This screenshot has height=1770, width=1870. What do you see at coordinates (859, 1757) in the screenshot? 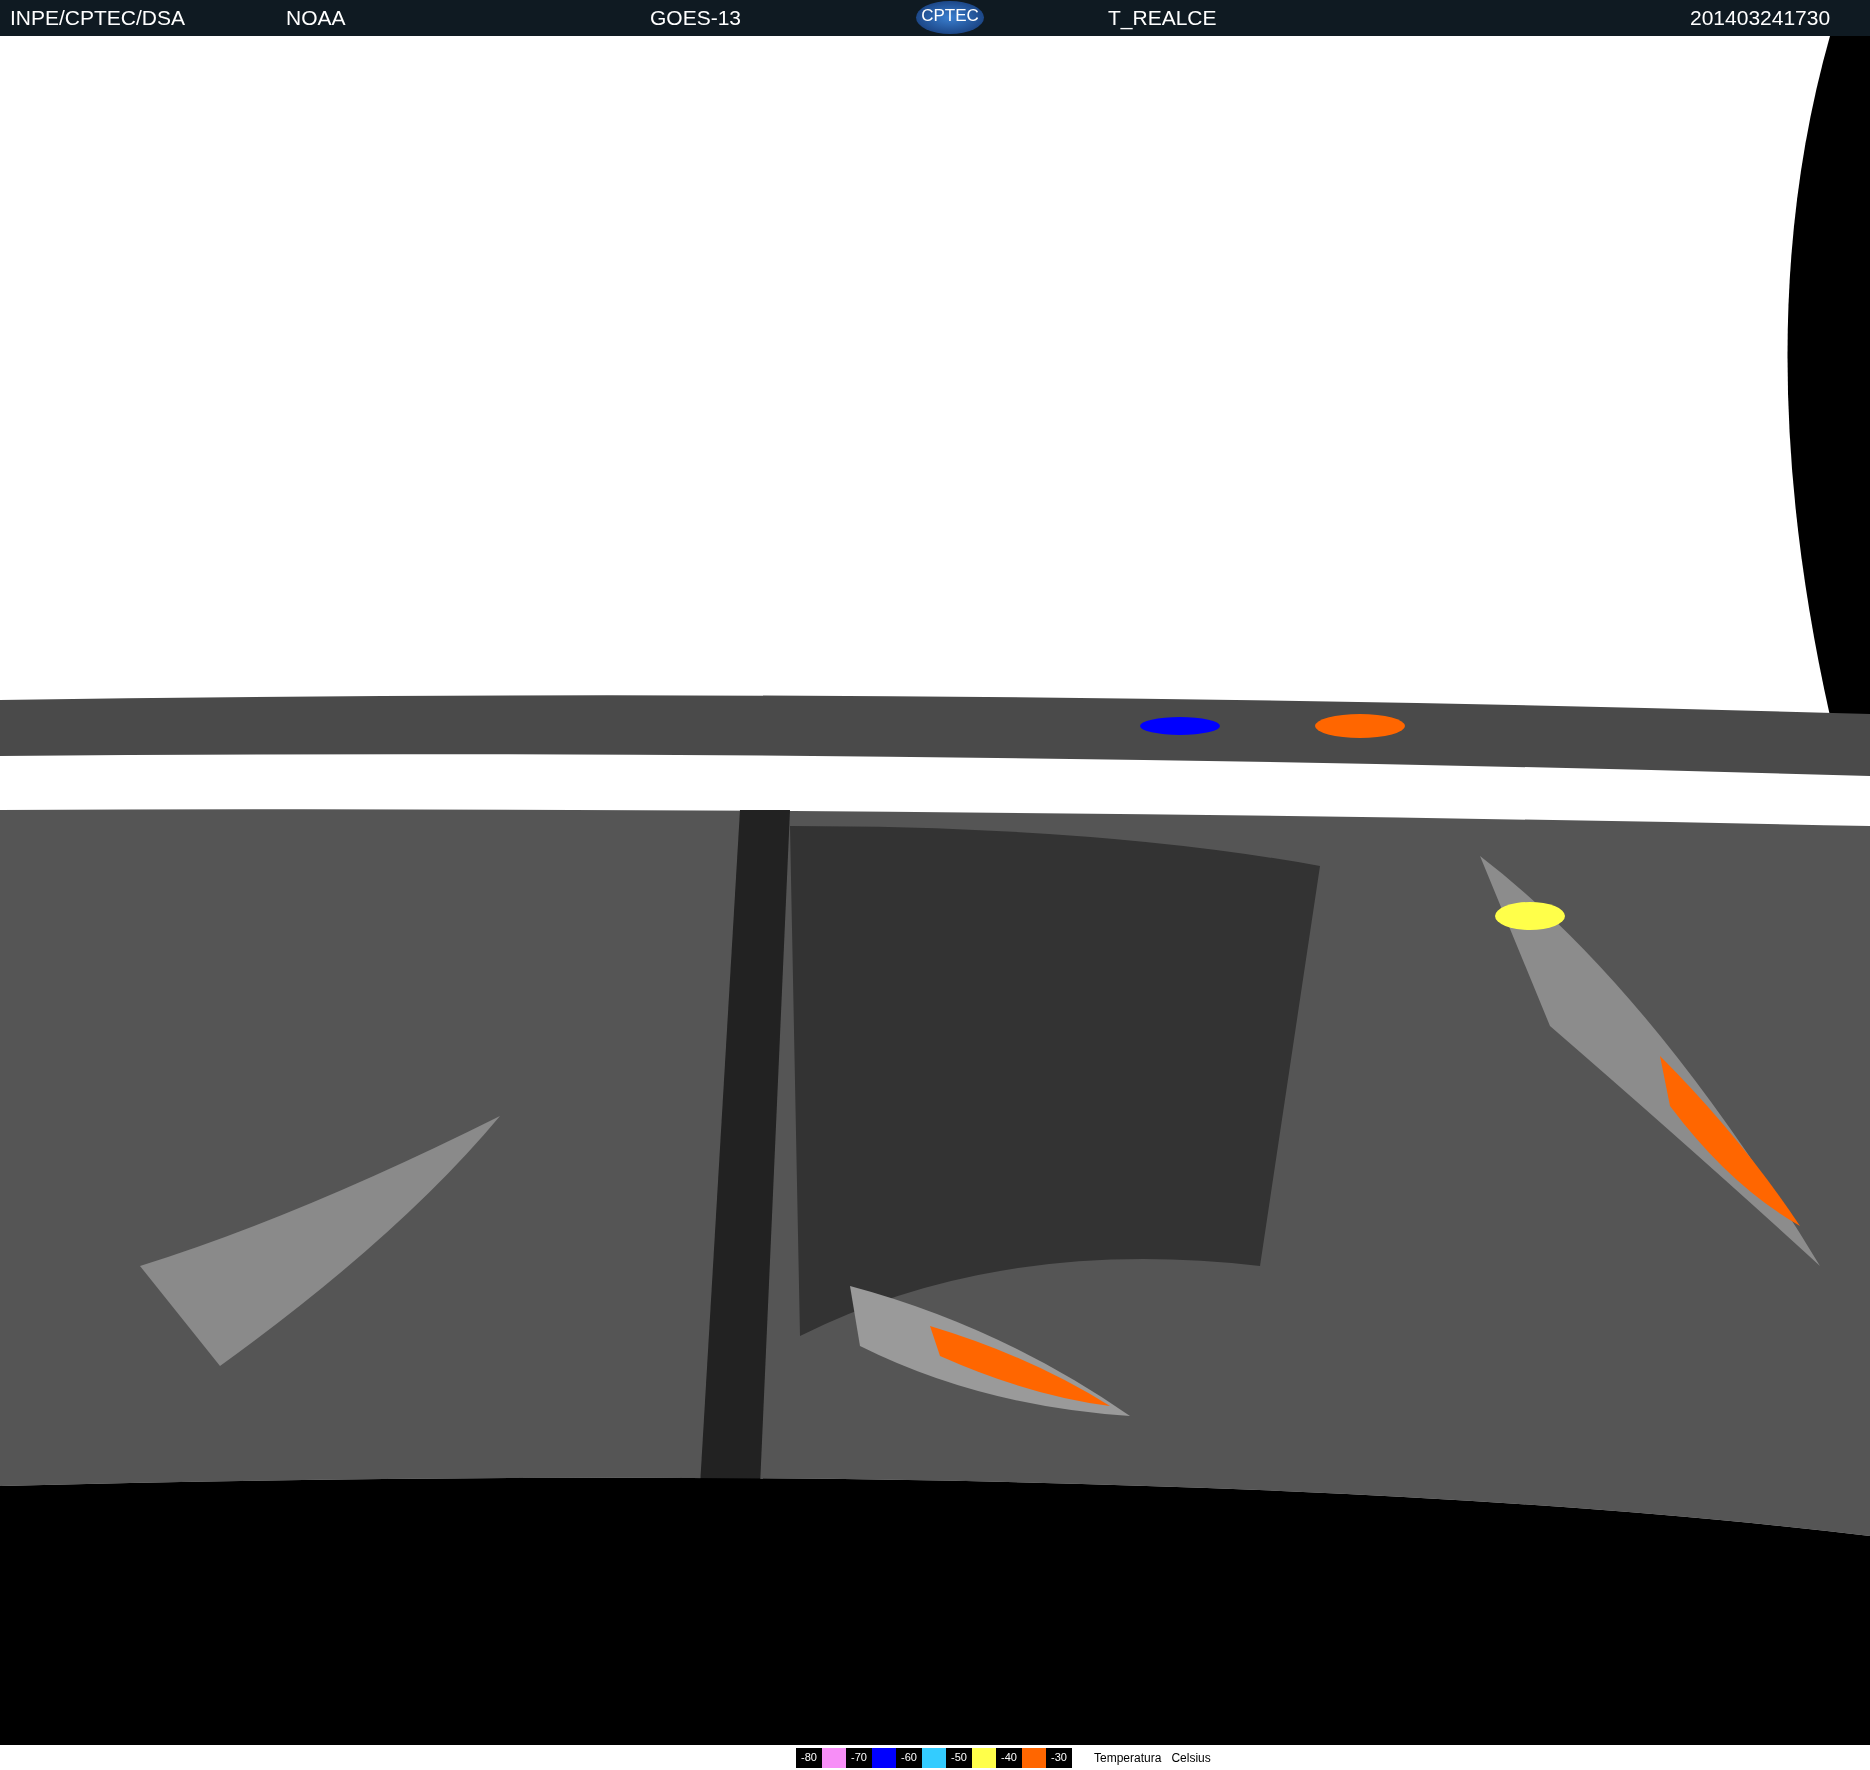
I see `legend-label: -70` at bounding box center [859, 1757].